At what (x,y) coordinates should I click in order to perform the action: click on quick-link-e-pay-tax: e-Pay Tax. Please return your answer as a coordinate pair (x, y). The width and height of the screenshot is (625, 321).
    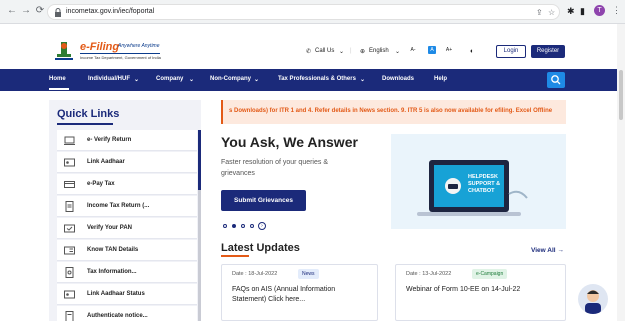
    Looking at the image, I should click on (127, 184).